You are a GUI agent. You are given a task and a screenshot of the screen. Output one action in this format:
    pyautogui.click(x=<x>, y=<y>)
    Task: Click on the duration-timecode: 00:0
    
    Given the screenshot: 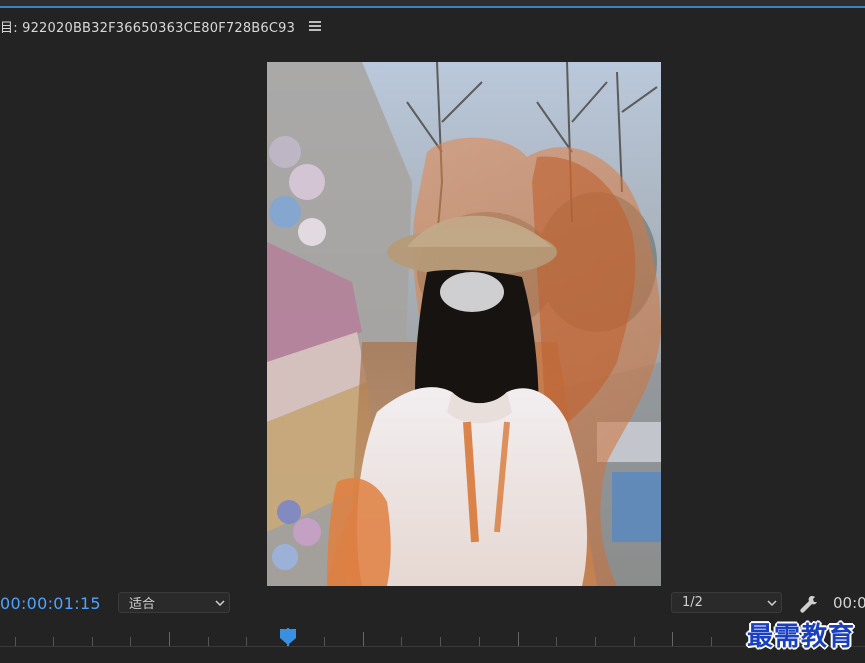 What is the action you would take?
    pyautogui.click(x=849, y=603)
    